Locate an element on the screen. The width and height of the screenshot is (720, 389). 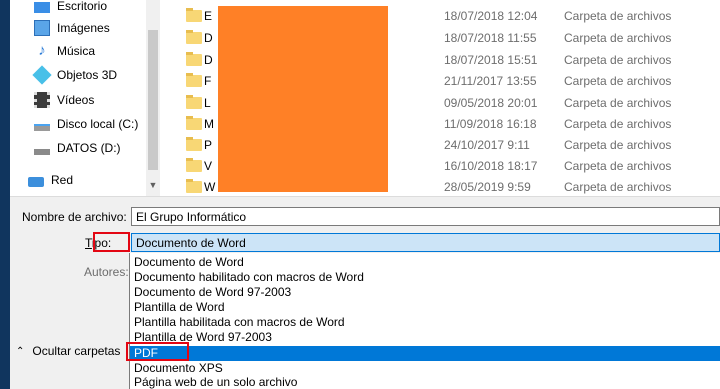
file-date: 09/05/2018 20:01 is located at coordinates (491, 103).